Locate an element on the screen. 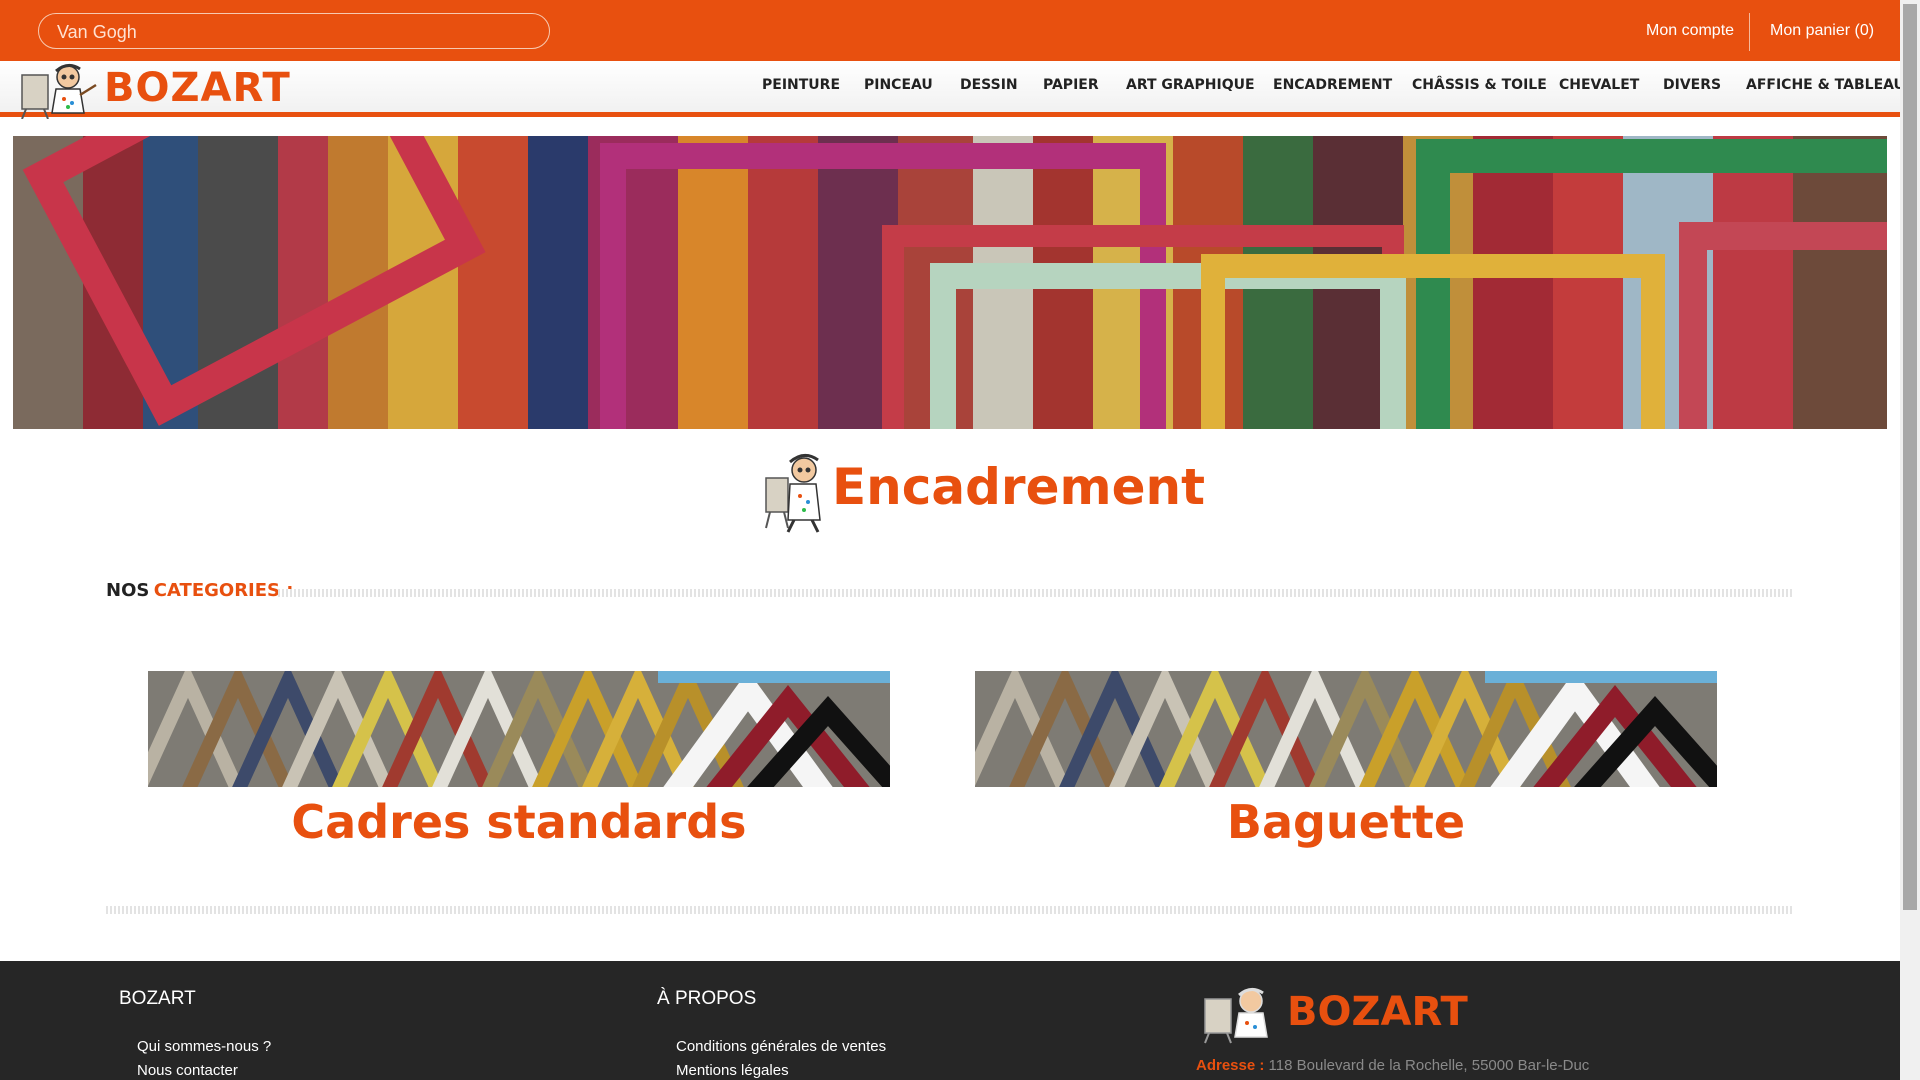 This screenshot has height=1080, width=1920. footer-col2-title: À PROPOS is located at coordinates (707, 998).